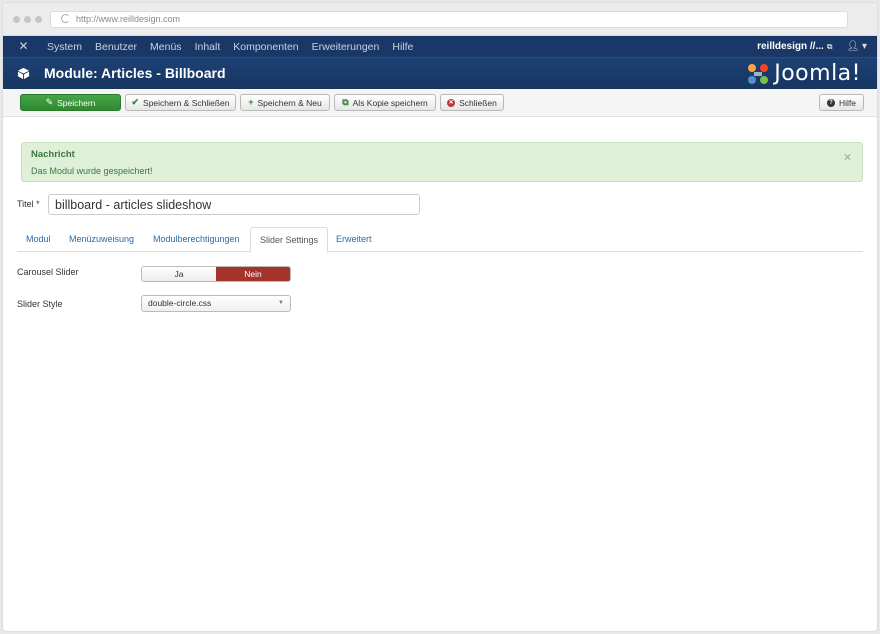  I want to click on external-link-icon: ⧉, so click(829, 46).